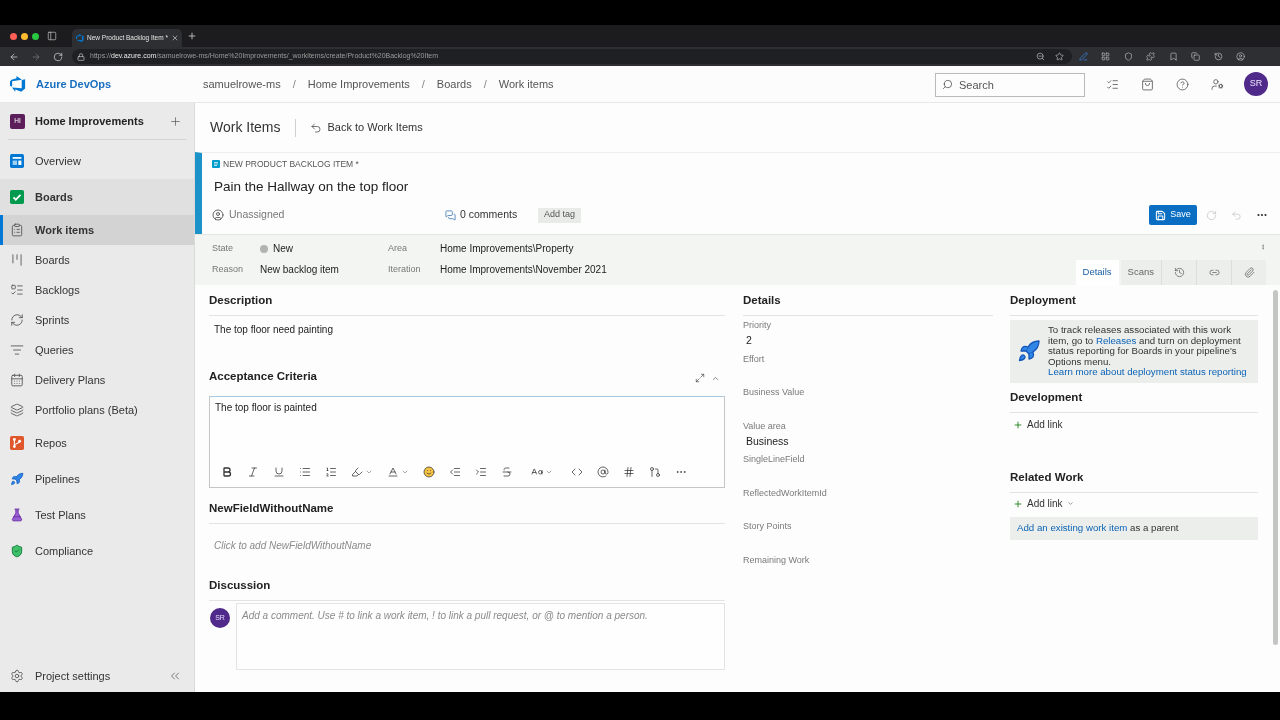 This screenshot has width=1280, height=720. What do you see at coordinates (174, 38) in the screenshot?
I see `close-icon` at bounding box center [174, 38].